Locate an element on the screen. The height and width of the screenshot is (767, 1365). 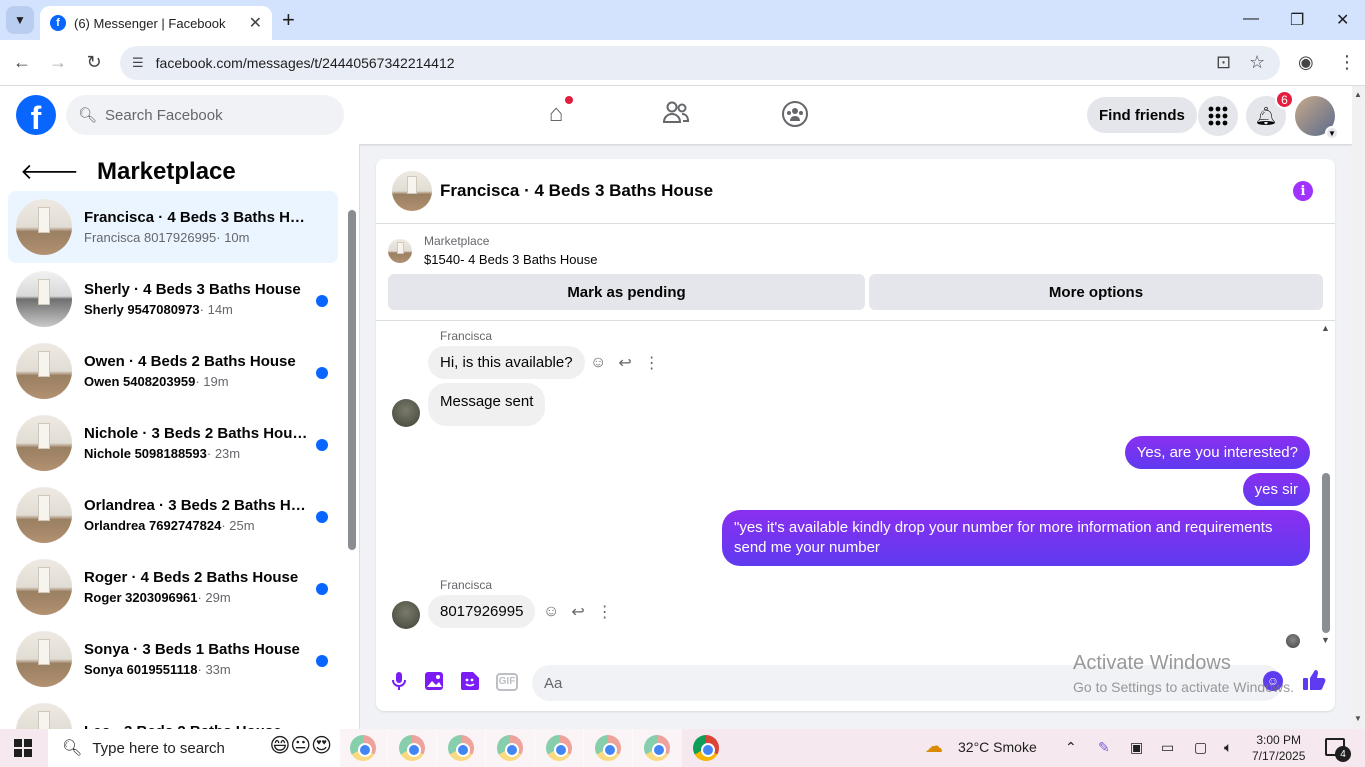
chat-listing-thumbnail is located at coordinates (412, 191).